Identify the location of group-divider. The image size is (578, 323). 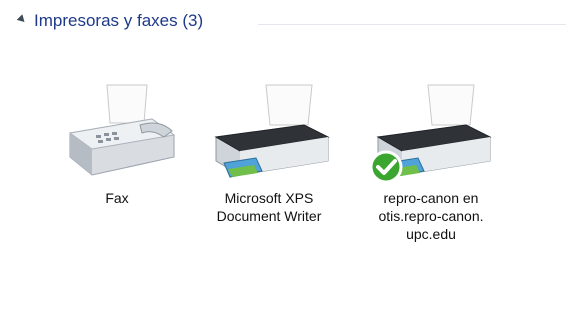
(412, 24).